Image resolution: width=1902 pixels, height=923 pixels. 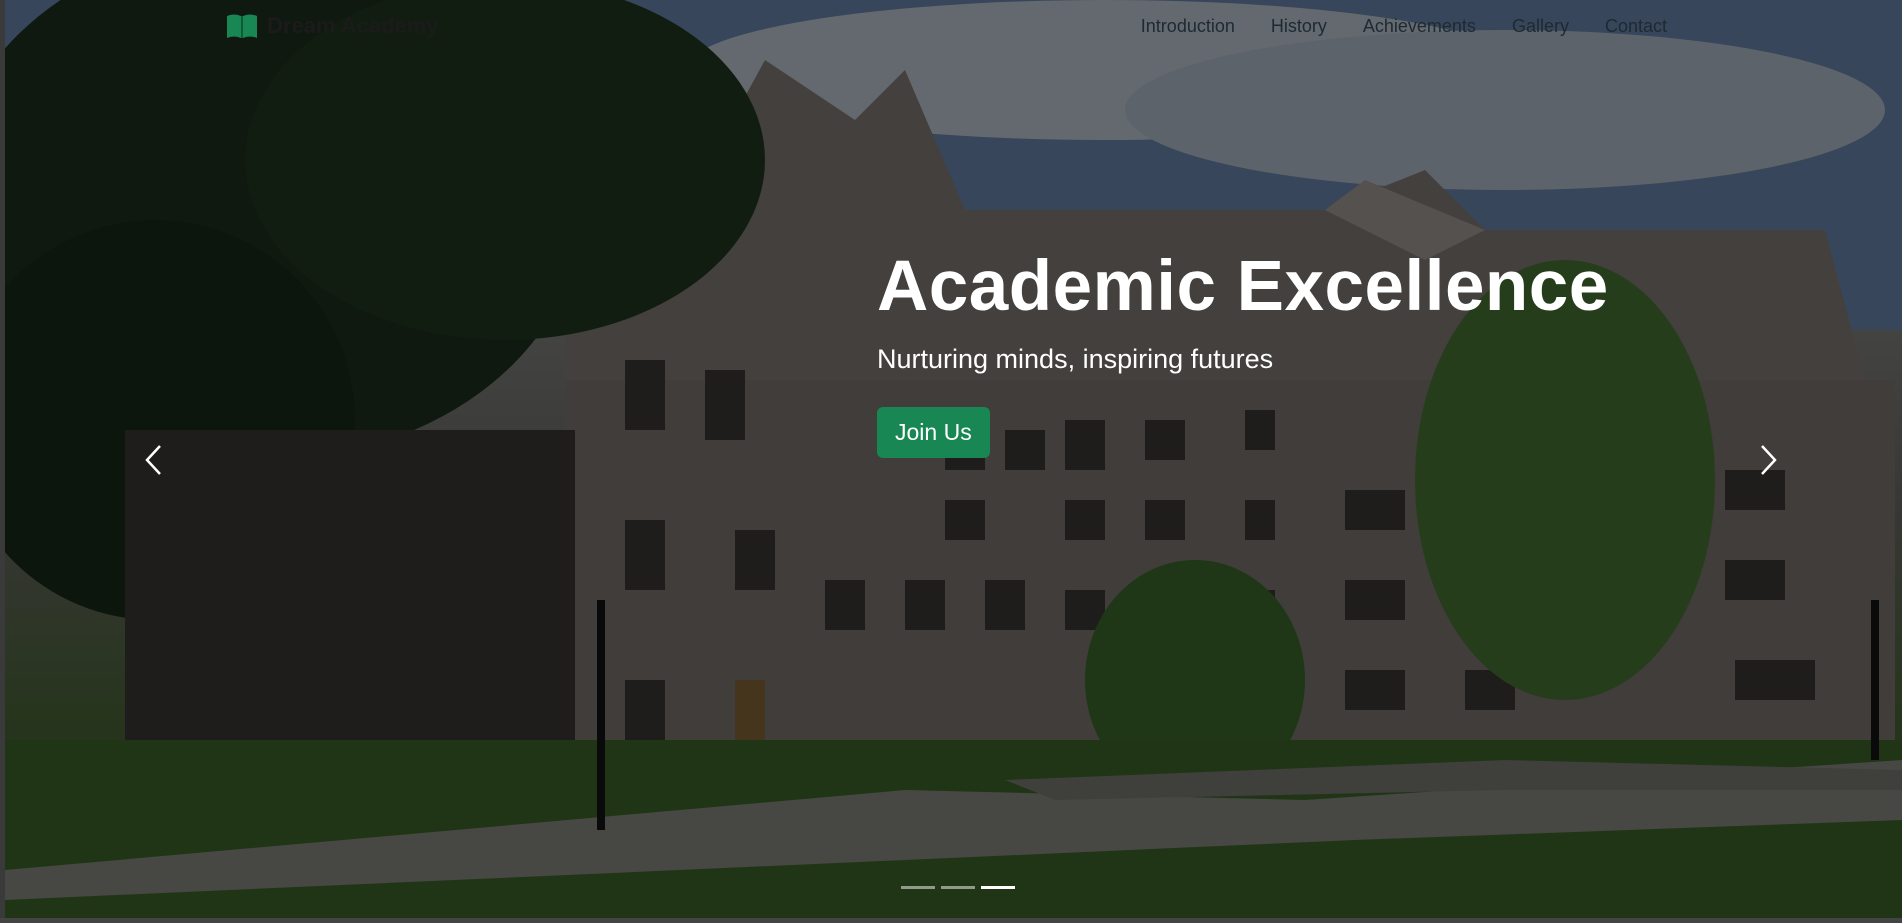 I want to click on carousel-prev-button, so click(x=155, y=460).